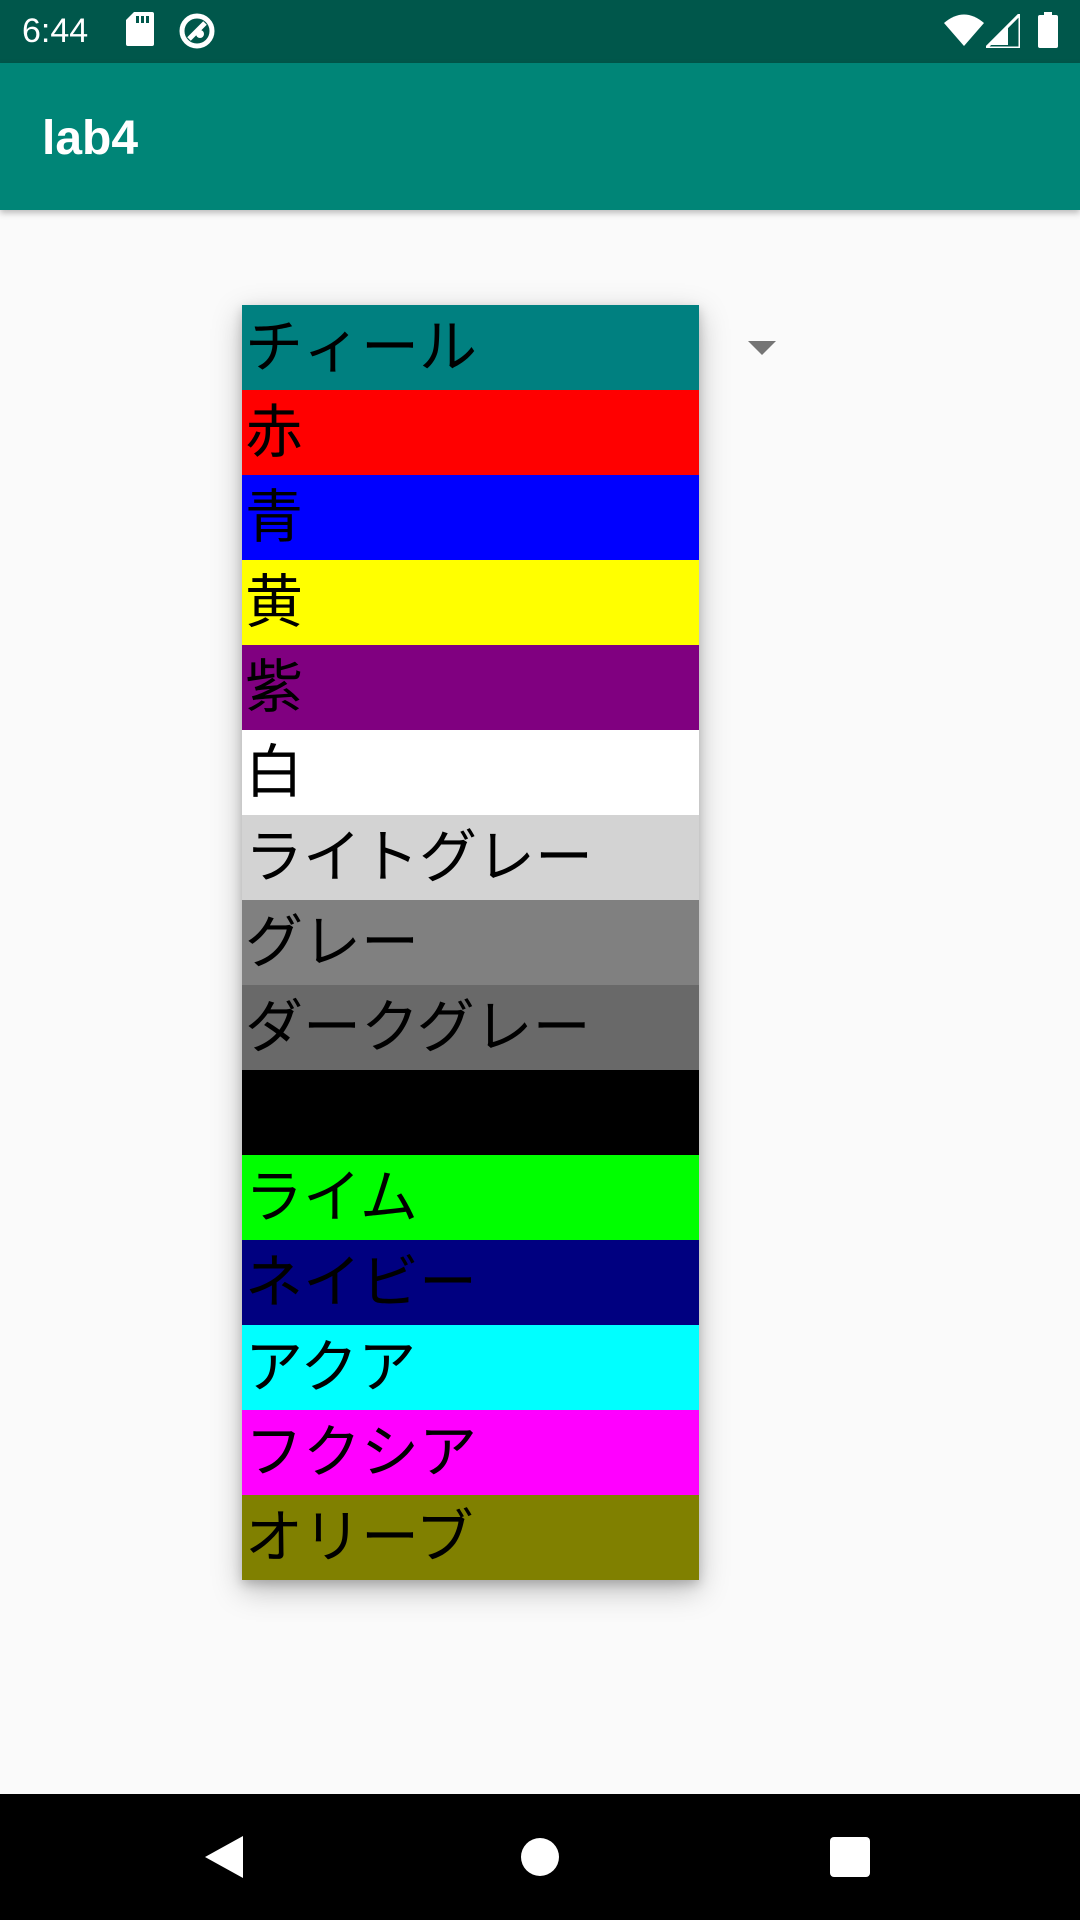 The width and height of the screenshot is (1080, 1920). I want to click on home-button, so click(540, 1857).